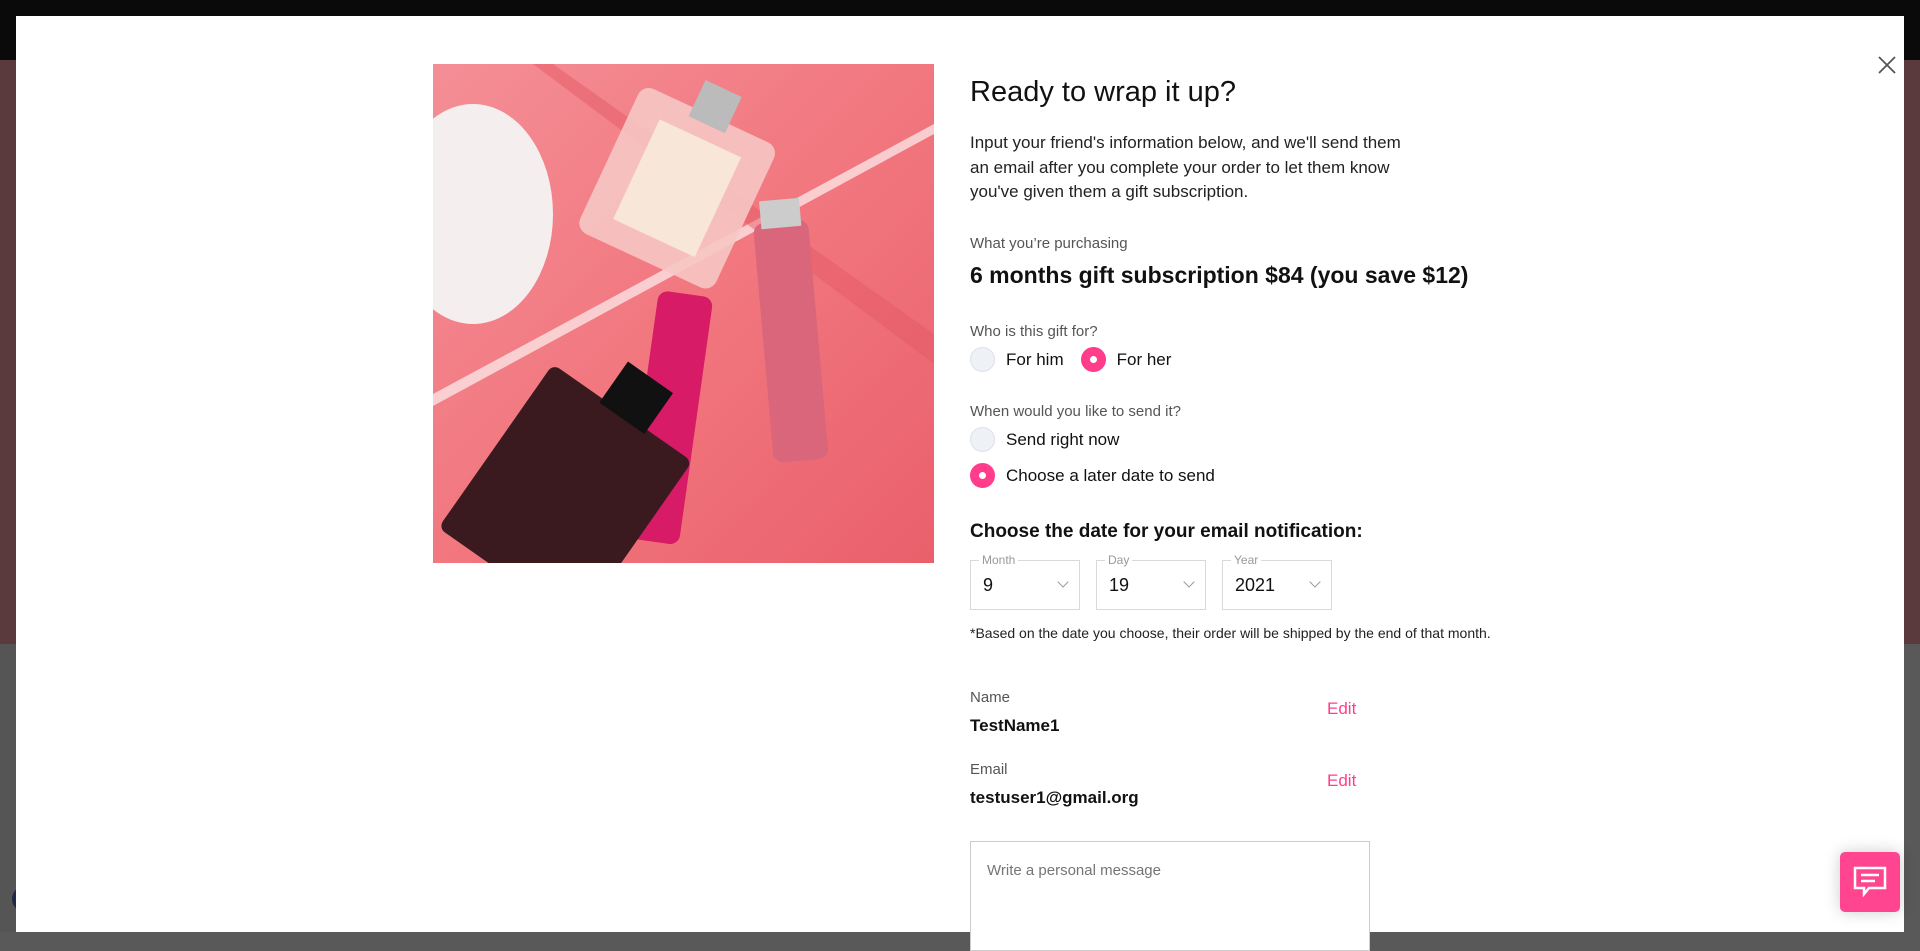 The image size is (1920, 951). What do you see at coordinates (989, 769) in the screenshot?
I see `email-label: Email` at bounding box center [989, 769].